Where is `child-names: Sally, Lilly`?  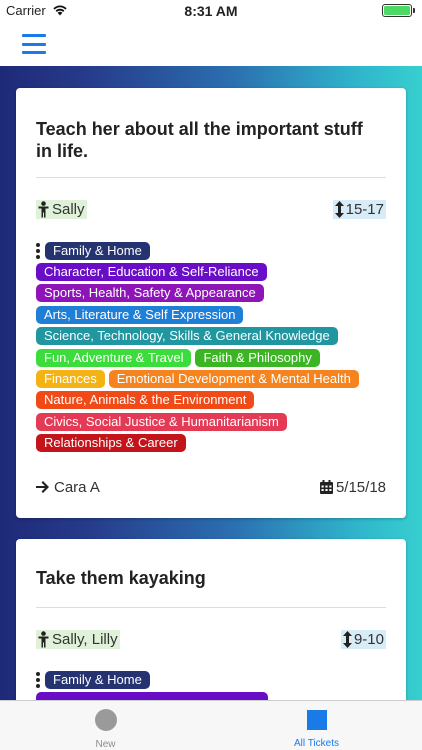 child-names: Sally, Lilly is located at coordinates (85, 639).